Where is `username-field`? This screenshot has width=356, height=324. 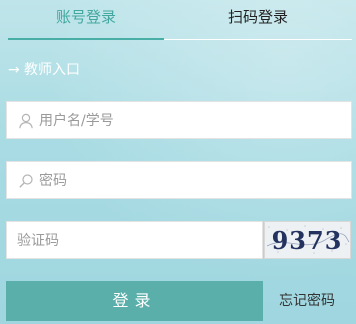 username-field is located at coordinates (179, 120).